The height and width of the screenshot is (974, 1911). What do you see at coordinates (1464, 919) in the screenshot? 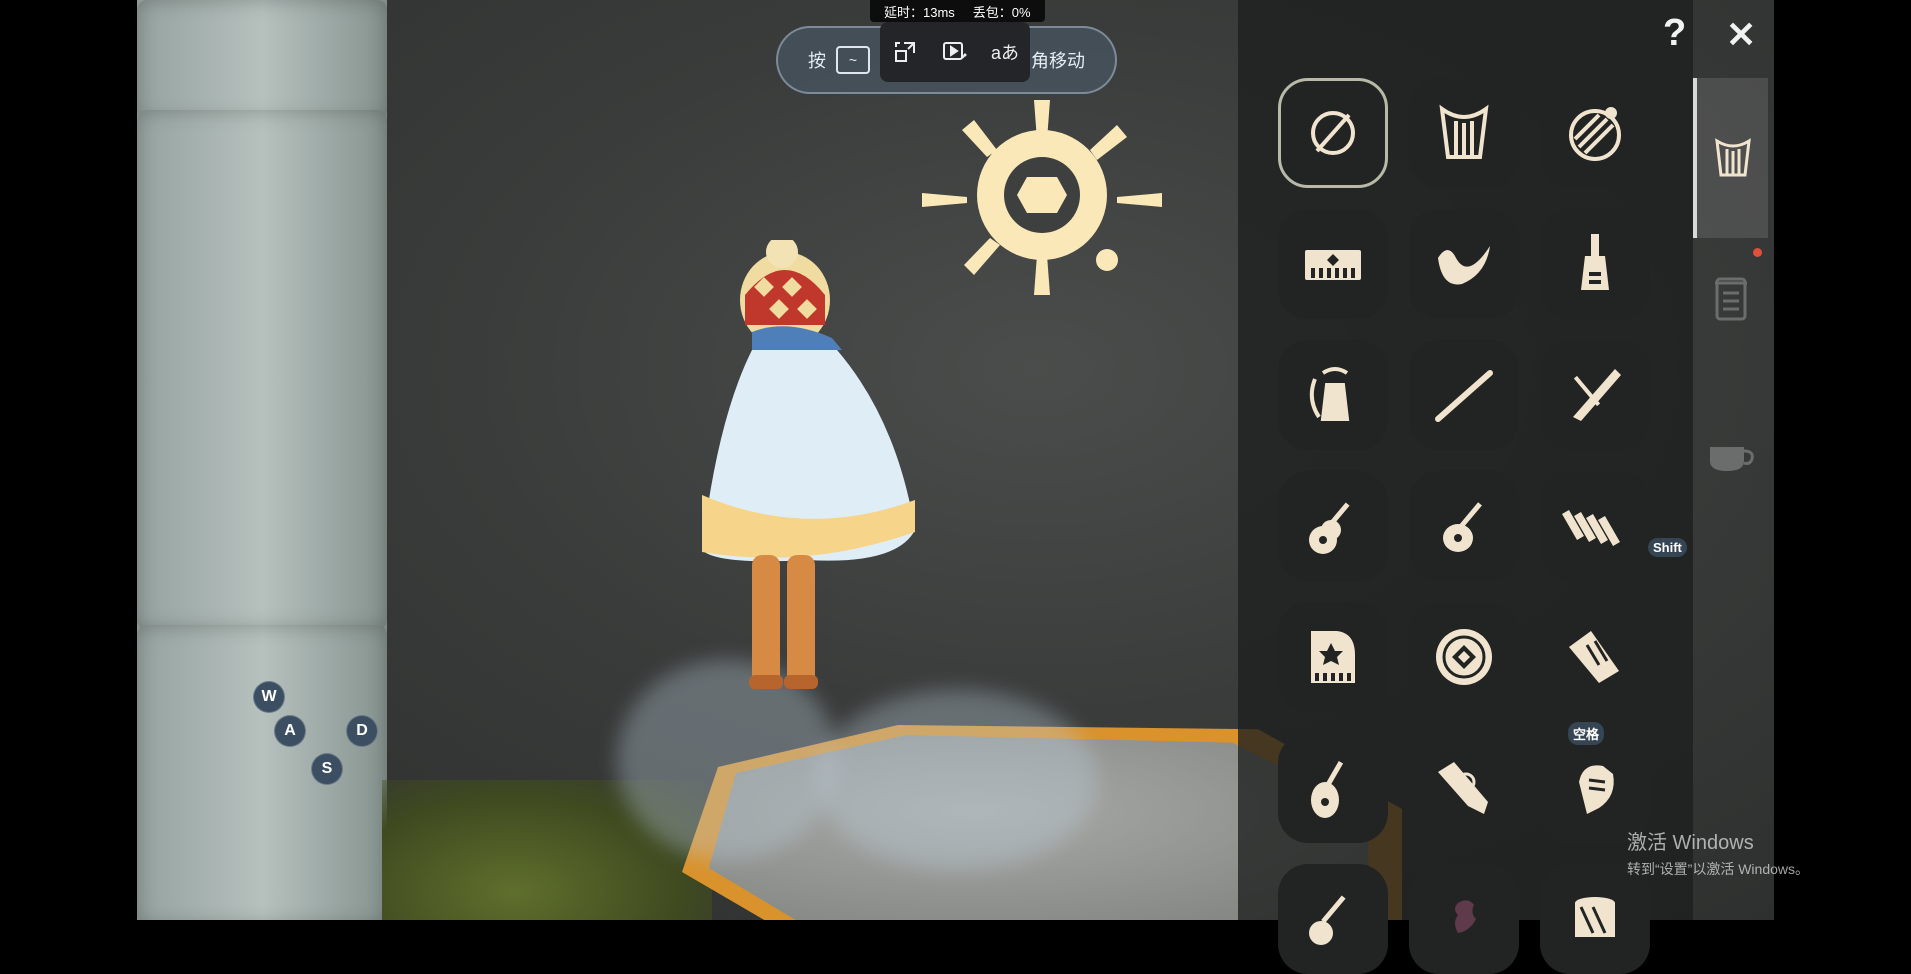
I see `instrument-violin-icon` at bounding box center [1464, 919].